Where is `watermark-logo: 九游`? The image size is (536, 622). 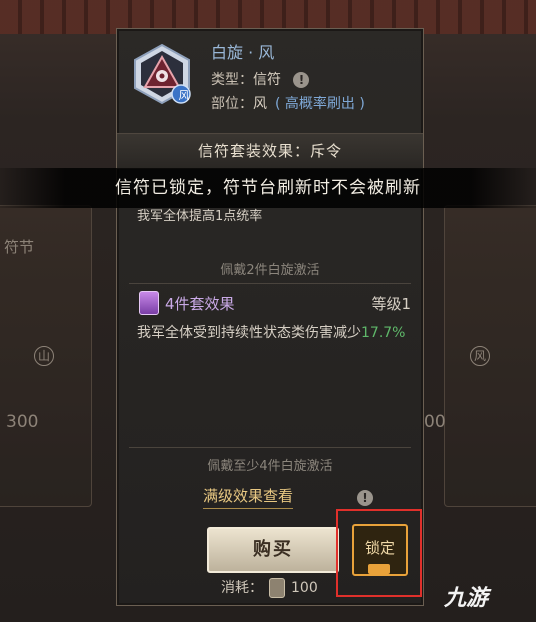
watermark-logo: 九游 is located at coordinates (466, 598).